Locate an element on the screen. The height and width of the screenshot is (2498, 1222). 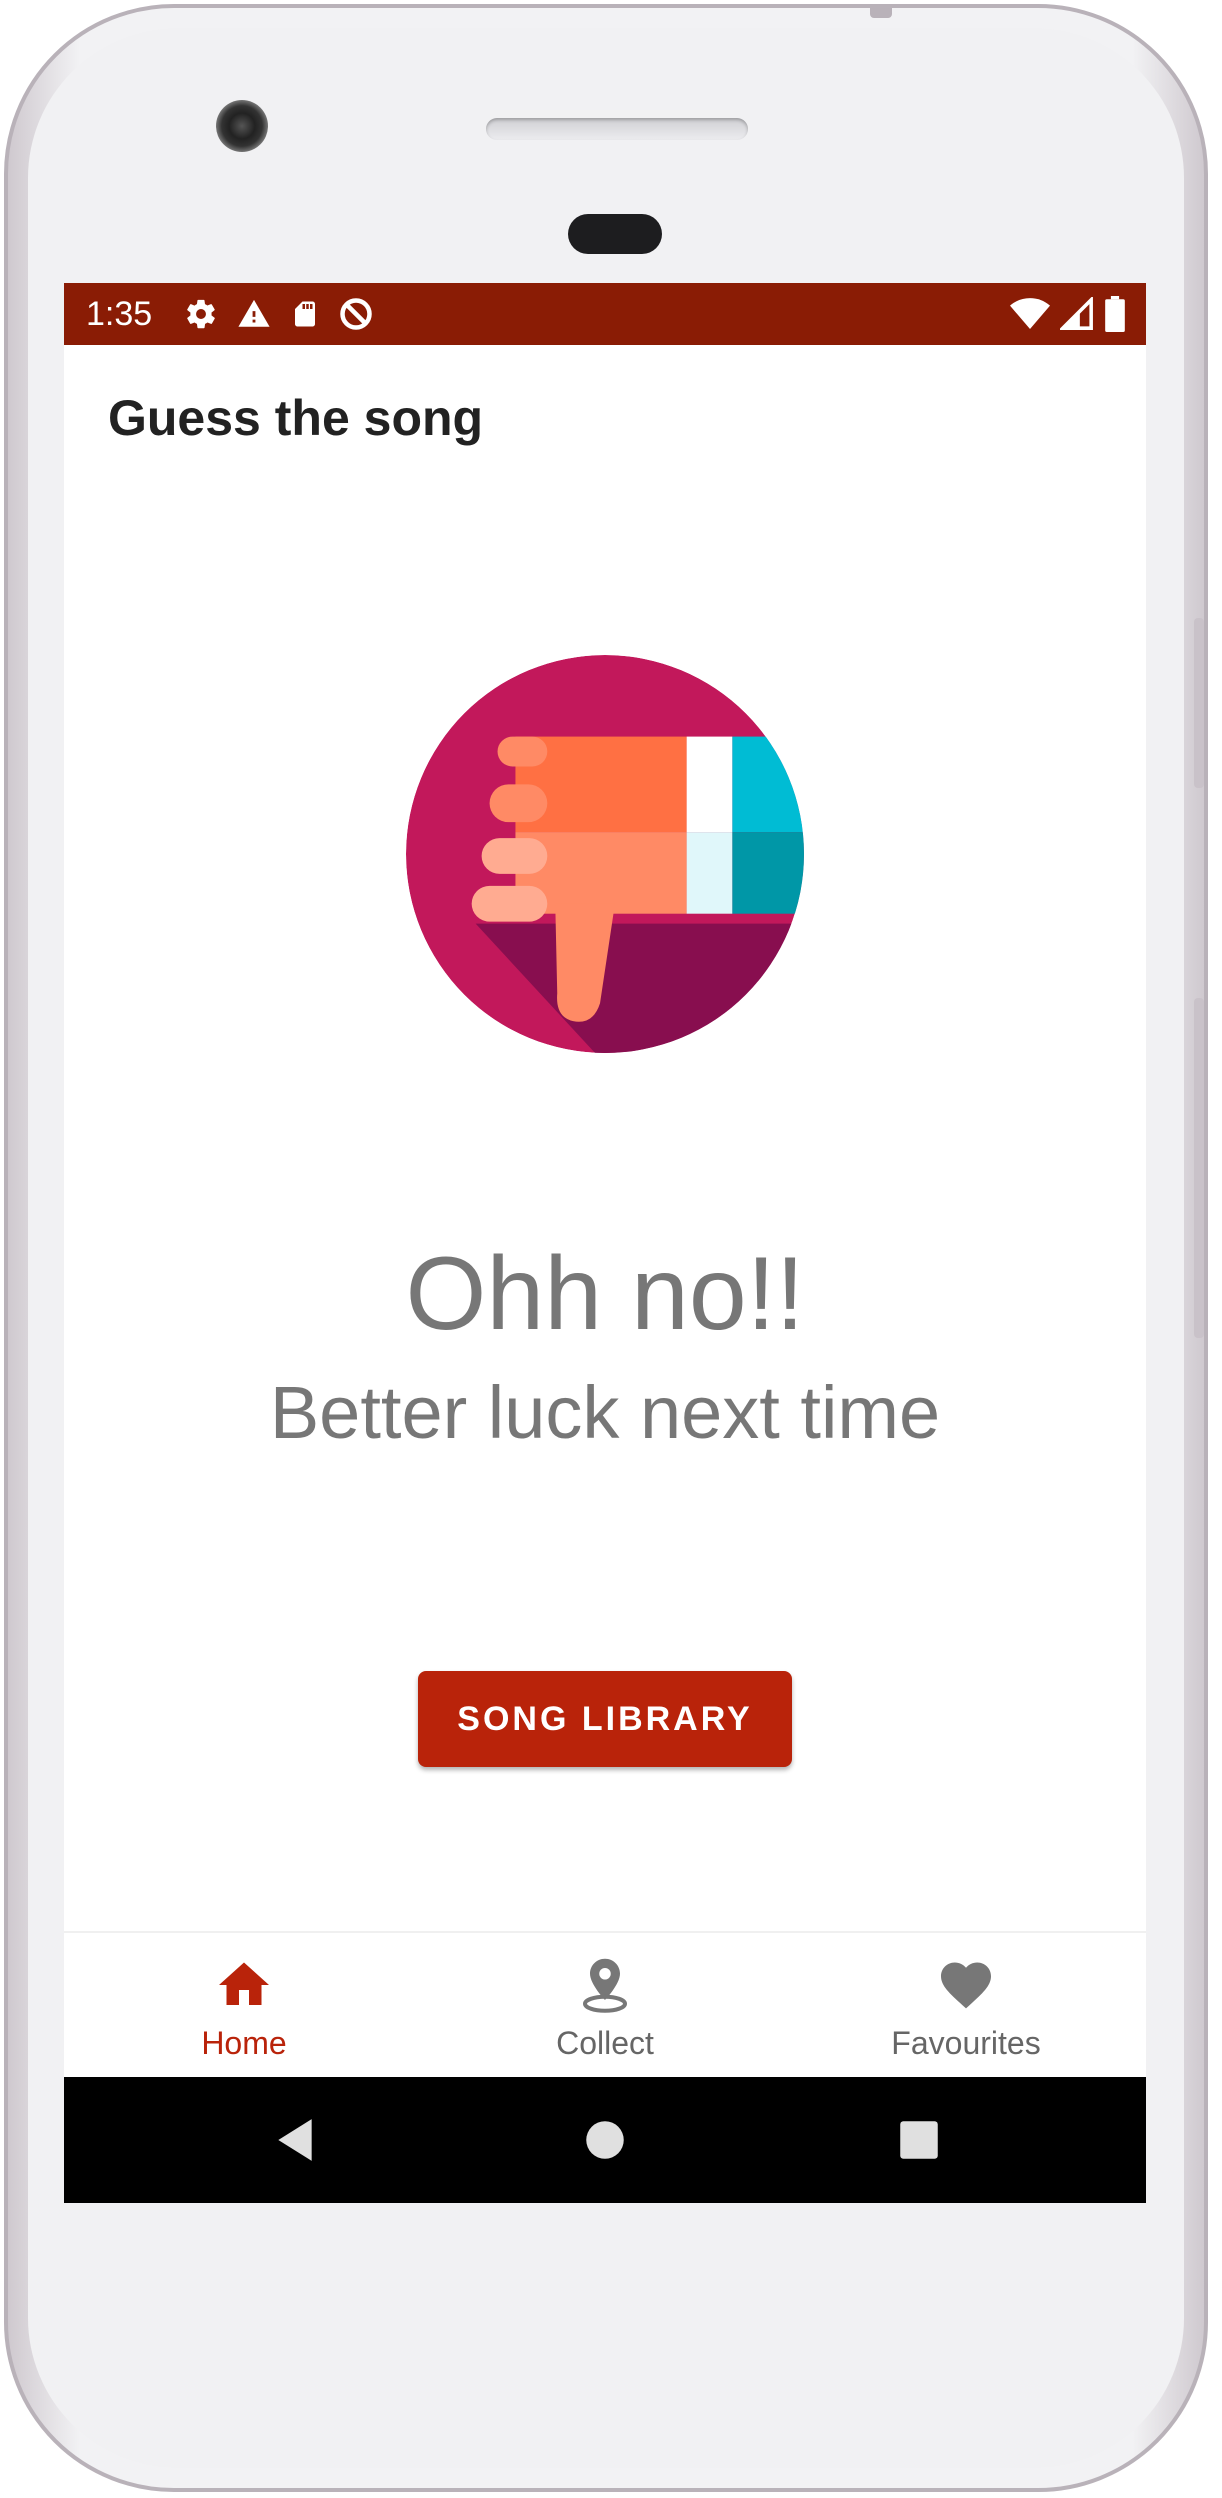
front-camera is located at coordinates (242, 126).